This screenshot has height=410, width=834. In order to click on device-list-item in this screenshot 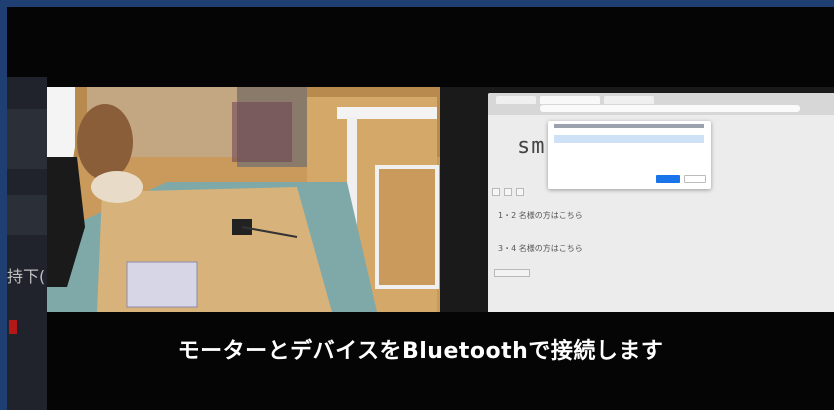, I will do `click(629, 139)`.